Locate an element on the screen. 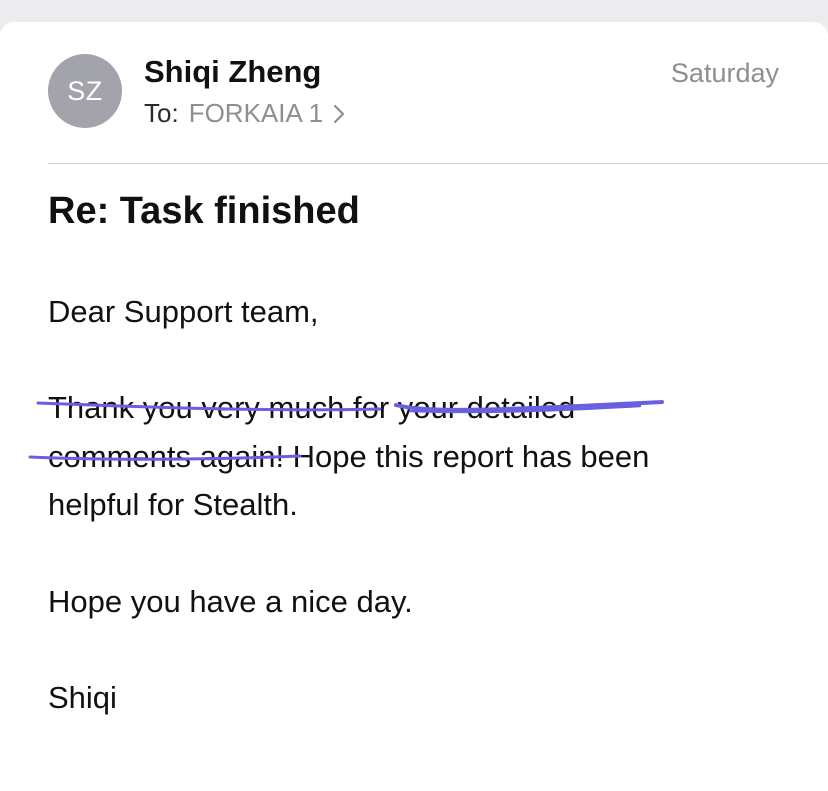 This screenshot has width=828, height=791. avatar-initials: SZ is located at coordinates (85, 90).